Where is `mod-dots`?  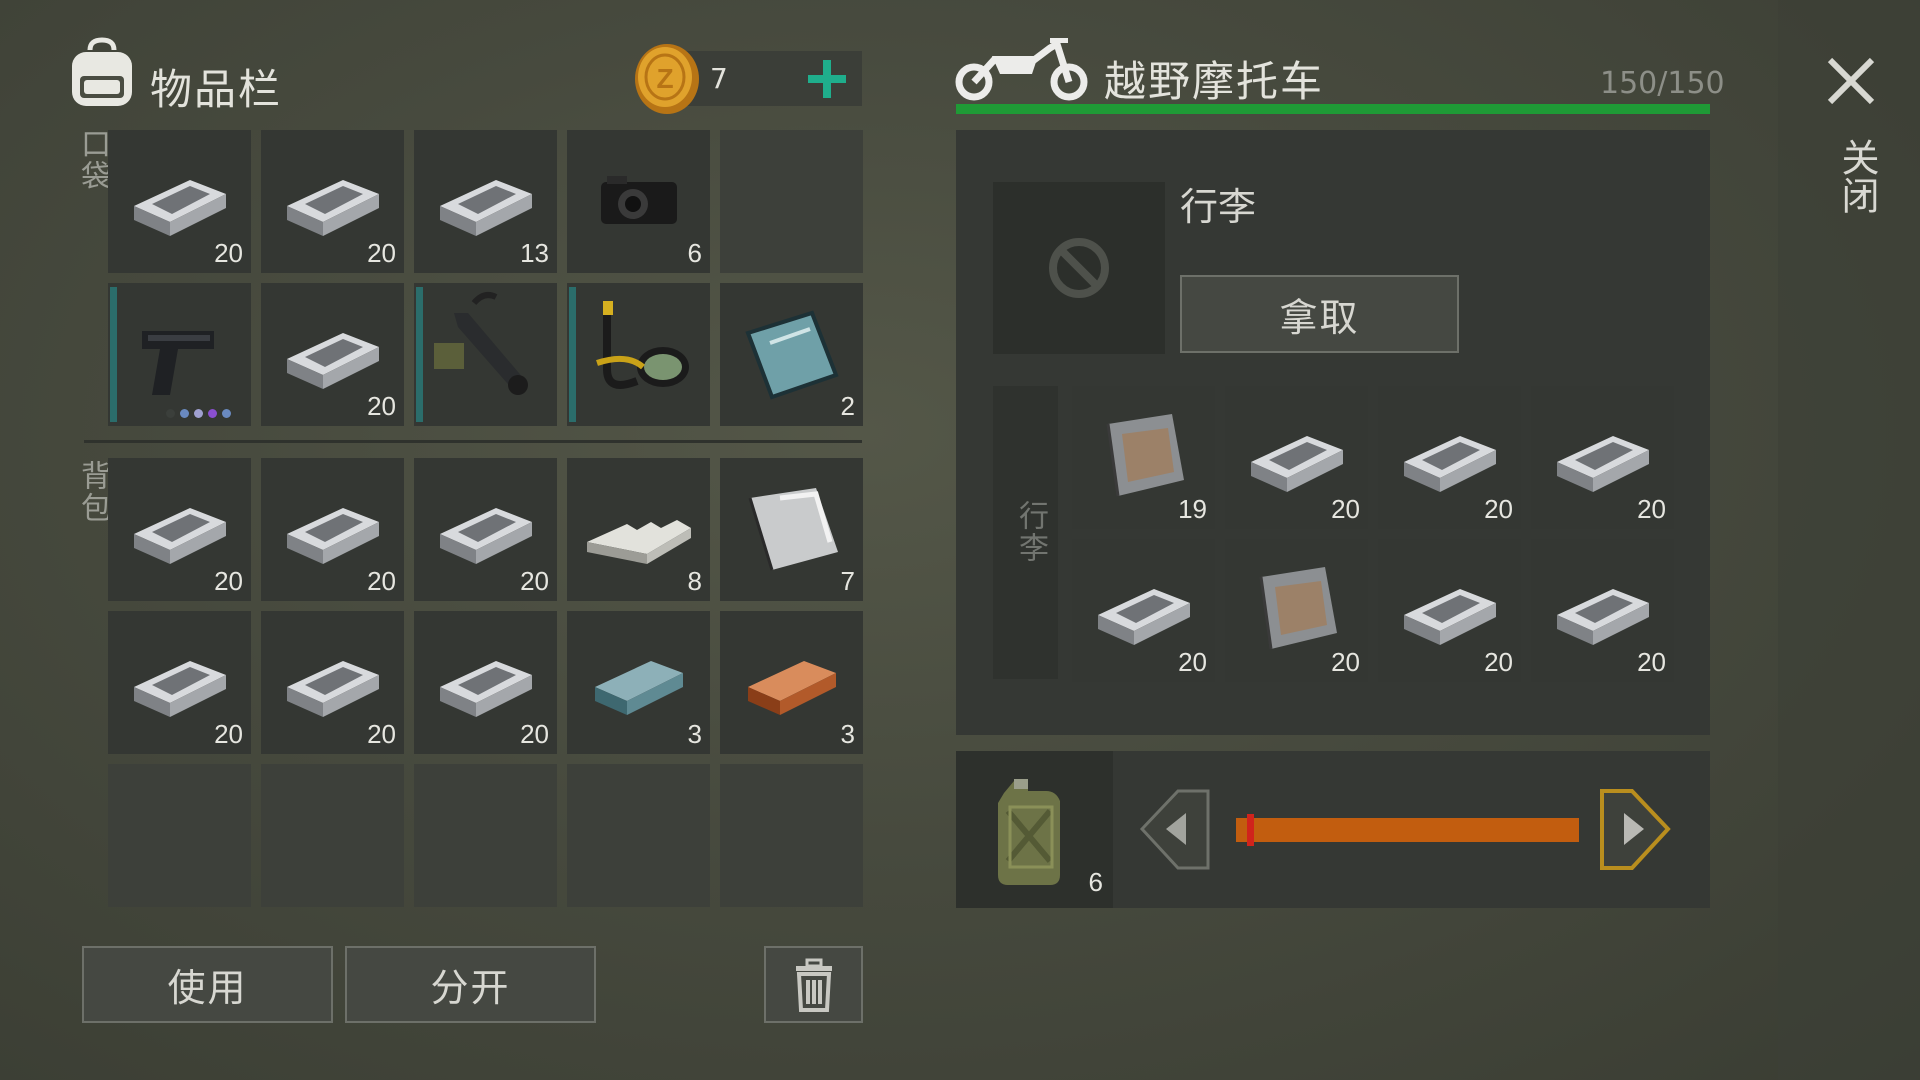 mod-dots is located at coordinates (198, 413).